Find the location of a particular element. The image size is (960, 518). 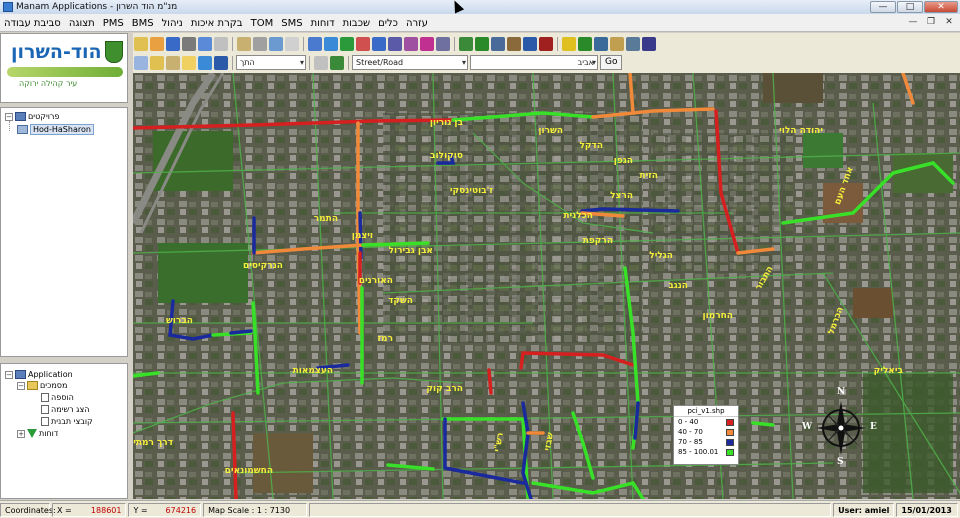

expand-icon: + is located at coordinates (21, 433).